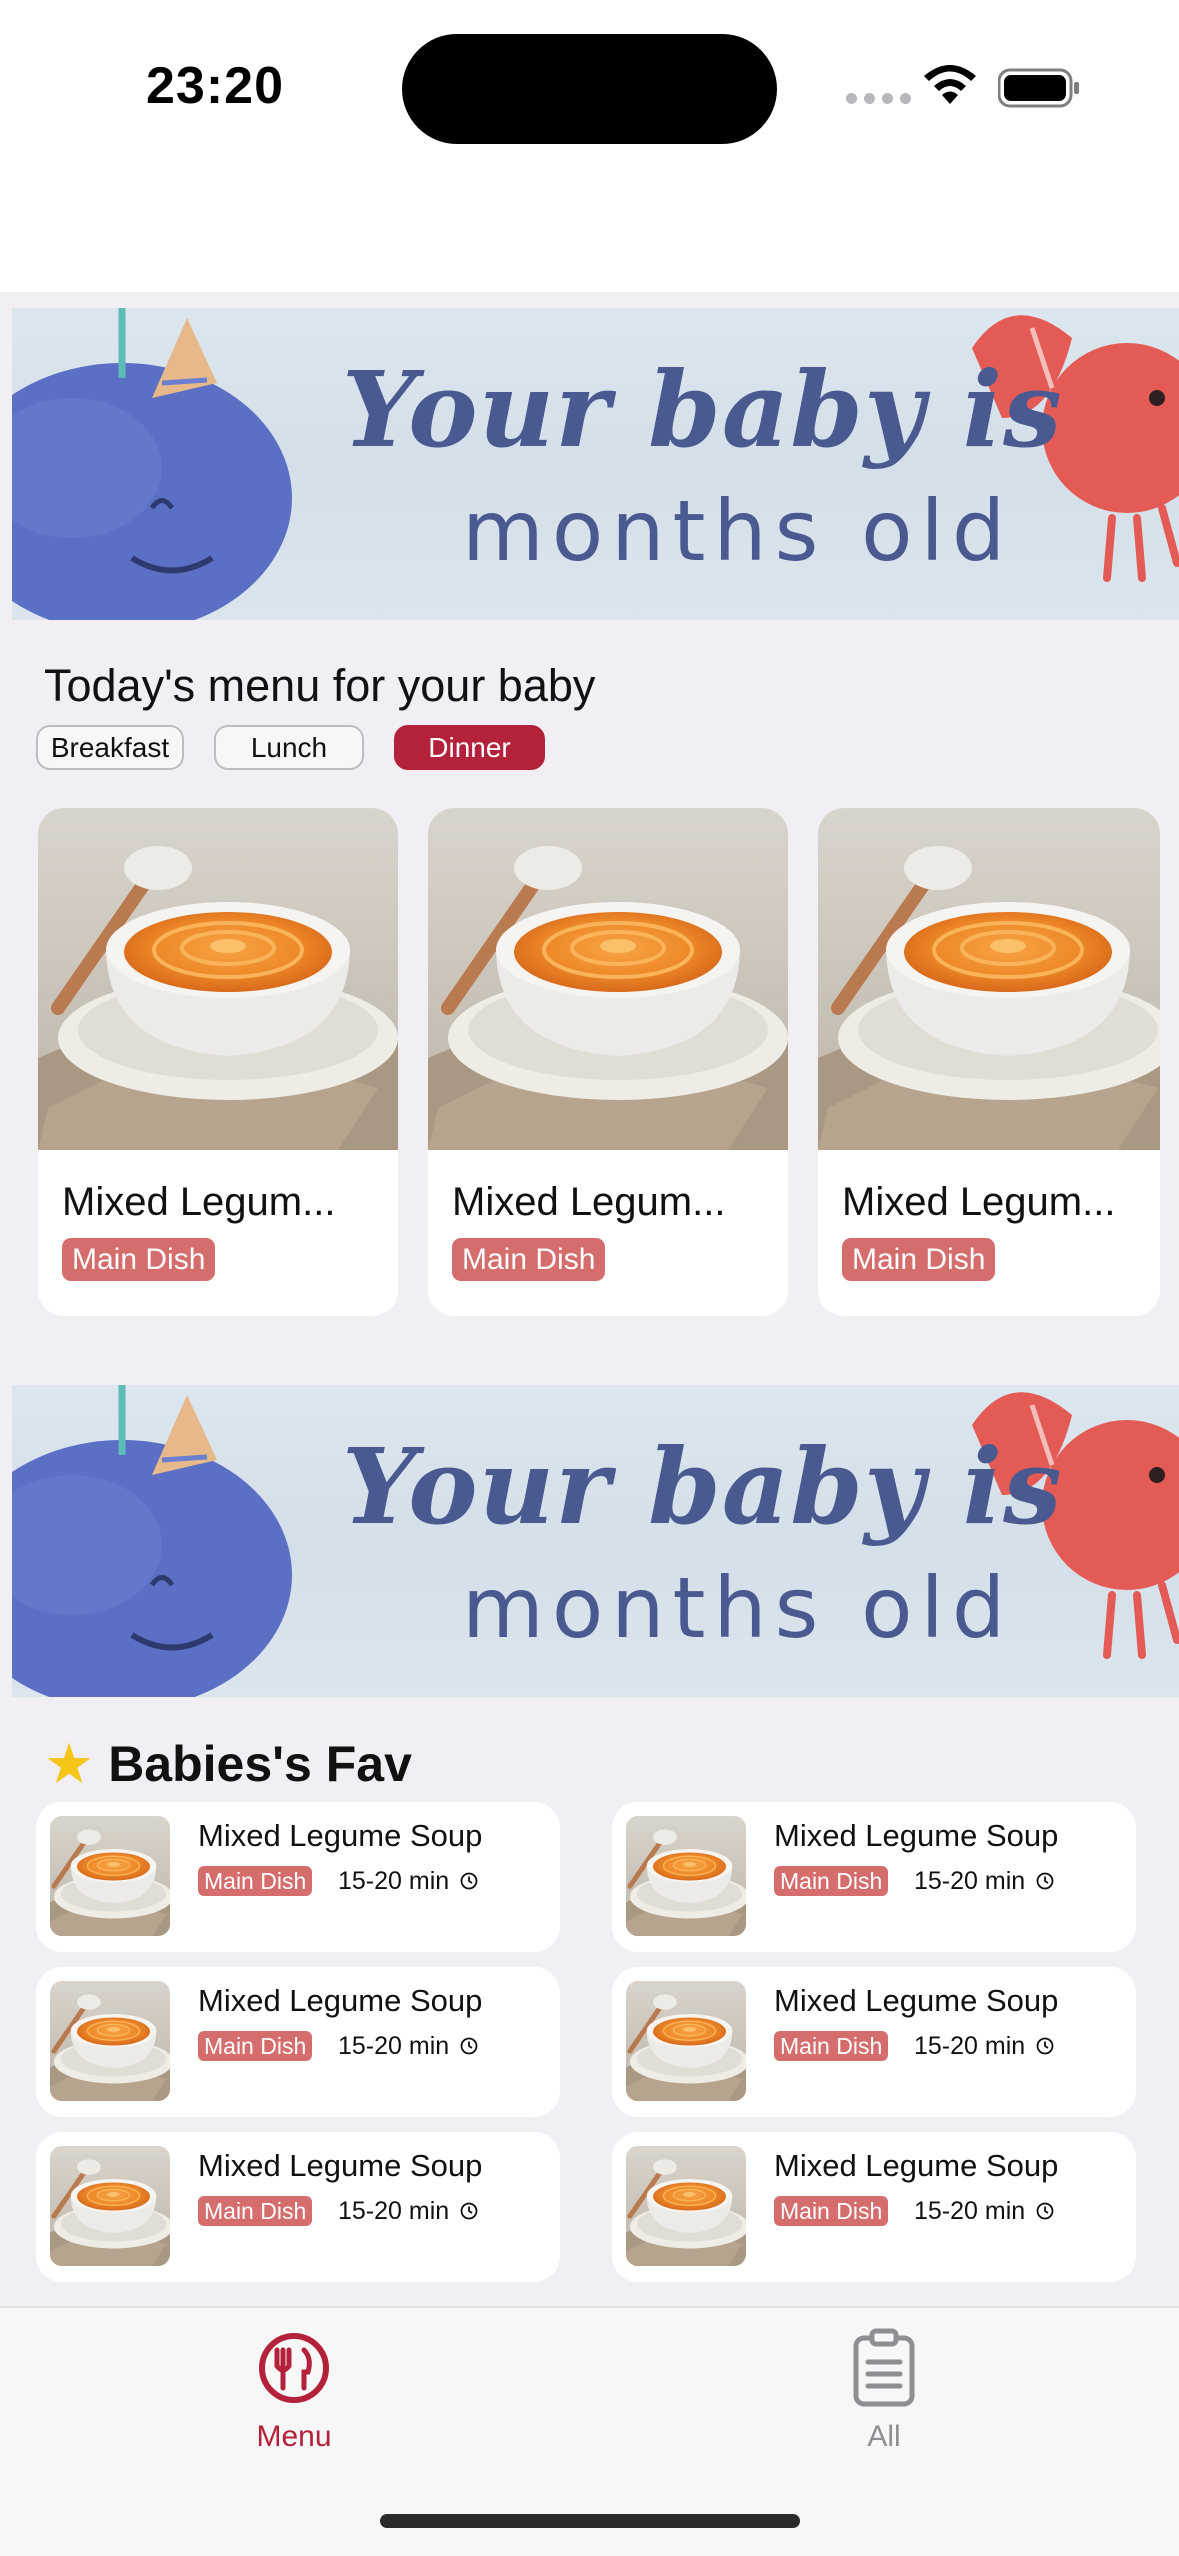 The width and height of the screenshot is (1179, 2556). I want to click on star-icon: ★, so click(69, 1763).